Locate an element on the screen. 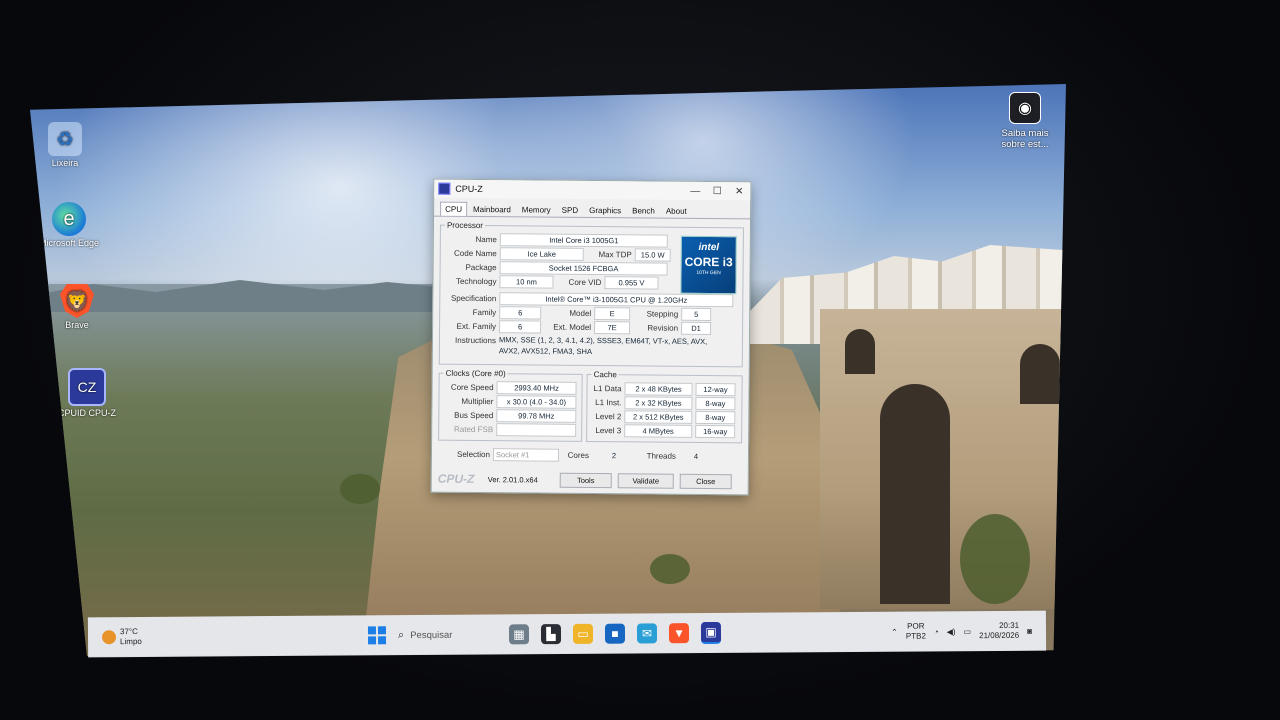 Image resolution: width=1280 pixels, height=720 pixels. multiplier-label: Multiplier is located at coordinates (477, 401).